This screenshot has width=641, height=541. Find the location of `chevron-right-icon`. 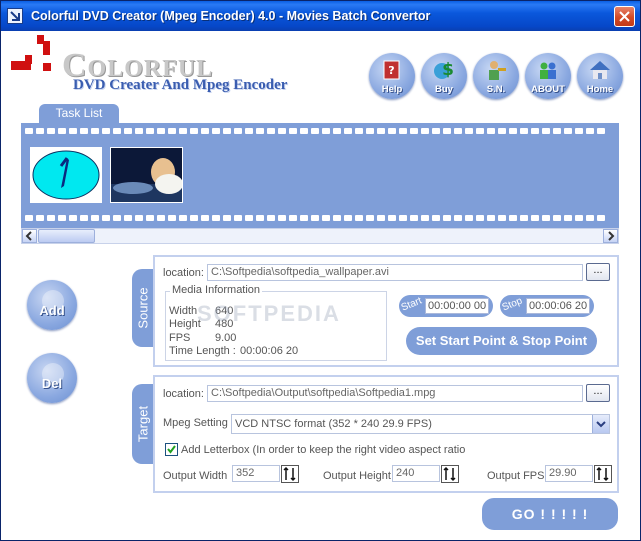

chevron-right-icon is located at coordinates (611, 236).